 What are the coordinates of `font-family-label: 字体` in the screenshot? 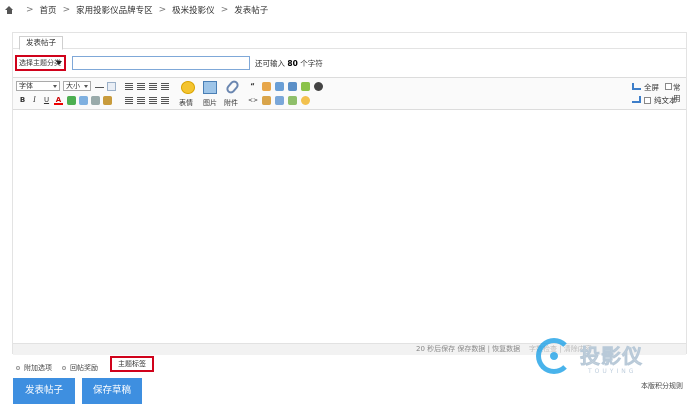 It's located at (26, 86).